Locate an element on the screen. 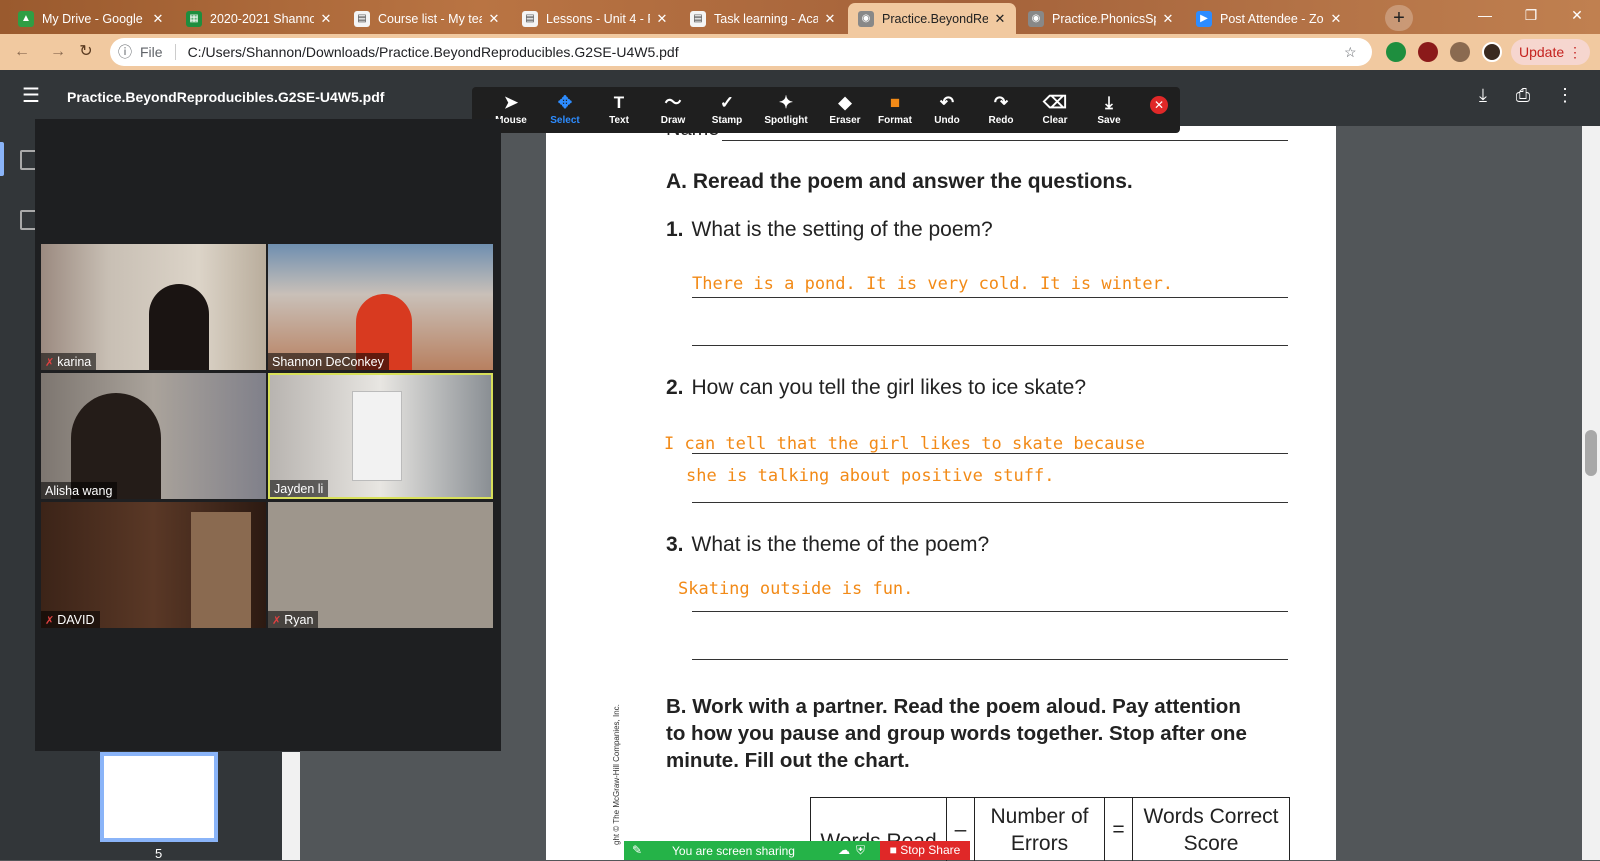  tool-text: T Text is located at coordinates (619, 111).